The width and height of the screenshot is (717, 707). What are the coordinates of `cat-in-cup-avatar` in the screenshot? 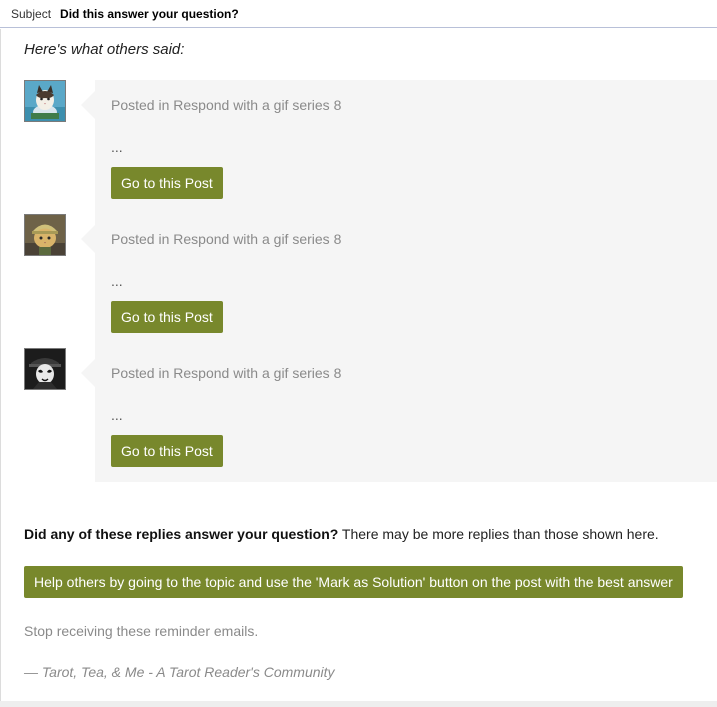 It's located at (45, 101).